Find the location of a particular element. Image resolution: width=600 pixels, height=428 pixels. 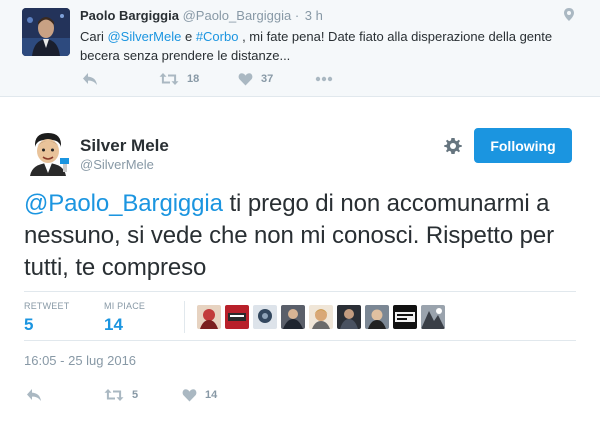

tweet-timestamp: 16:05 - 25 lug 2016 is located at coordinates (80, 361).